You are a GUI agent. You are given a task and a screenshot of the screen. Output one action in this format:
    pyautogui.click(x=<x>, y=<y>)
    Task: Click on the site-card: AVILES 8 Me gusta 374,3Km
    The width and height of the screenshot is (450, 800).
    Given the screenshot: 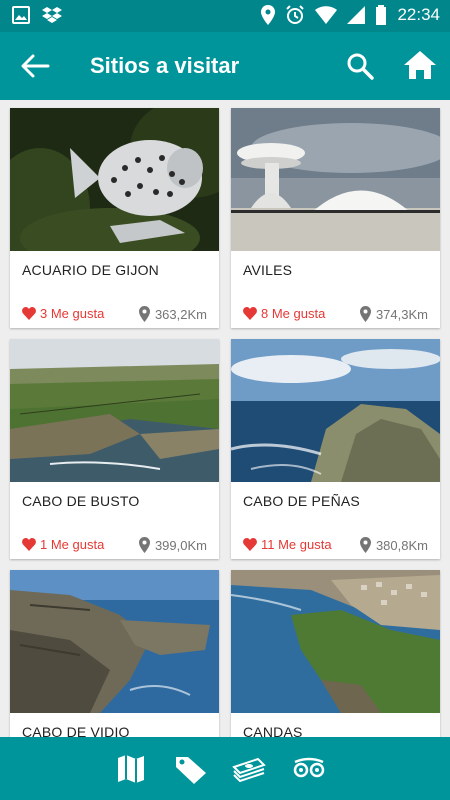 What is the action you would take?
    pyautogui.click(x=335, y=218)
    